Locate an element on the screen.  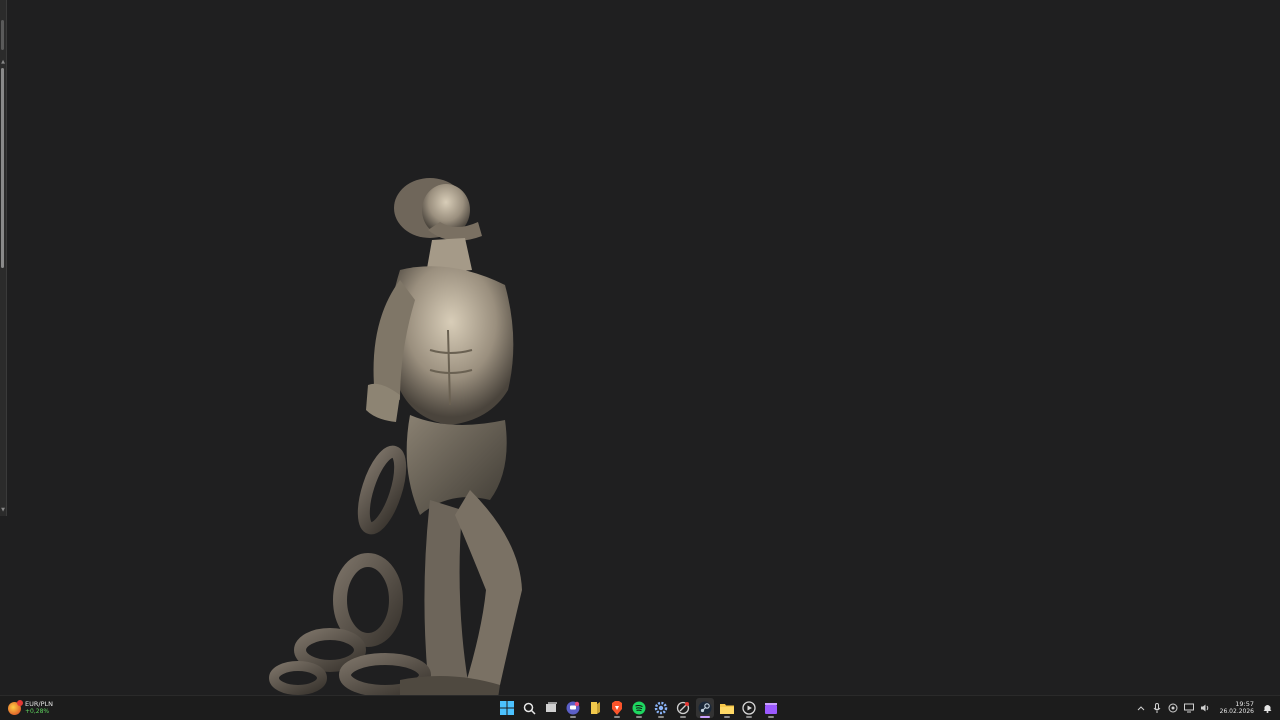
spotify-app is located at coordinates (639, 708).